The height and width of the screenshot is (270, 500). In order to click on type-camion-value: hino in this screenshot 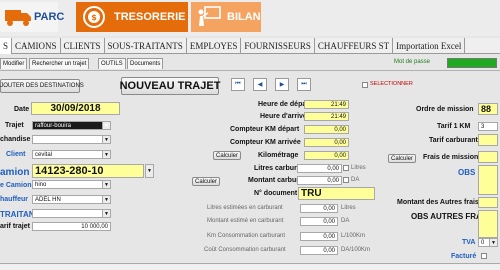, I will do `click(41, 185)`.